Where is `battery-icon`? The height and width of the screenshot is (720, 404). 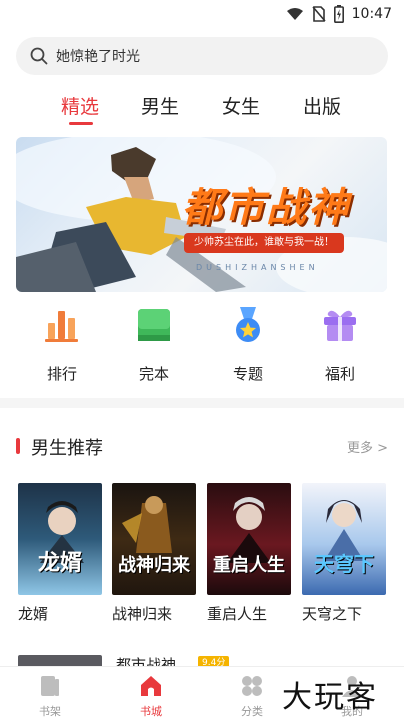 battery-icon is located at coordinates (338, 14).